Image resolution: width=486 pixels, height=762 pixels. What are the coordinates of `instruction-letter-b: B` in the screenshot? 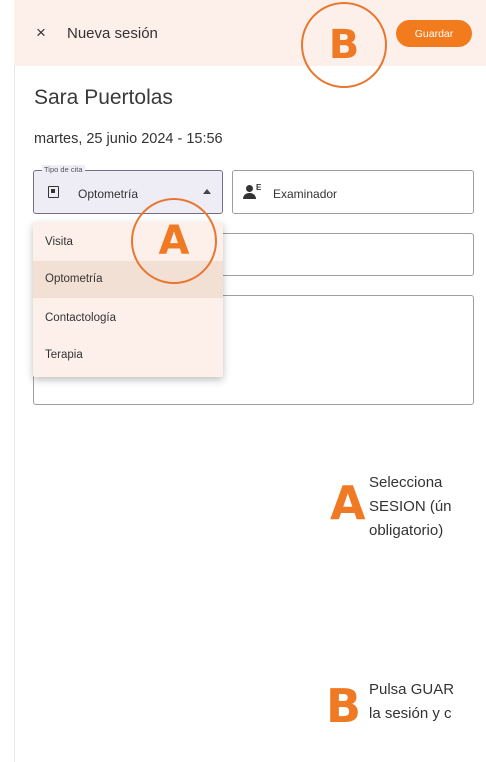 It's located at (344, 706).